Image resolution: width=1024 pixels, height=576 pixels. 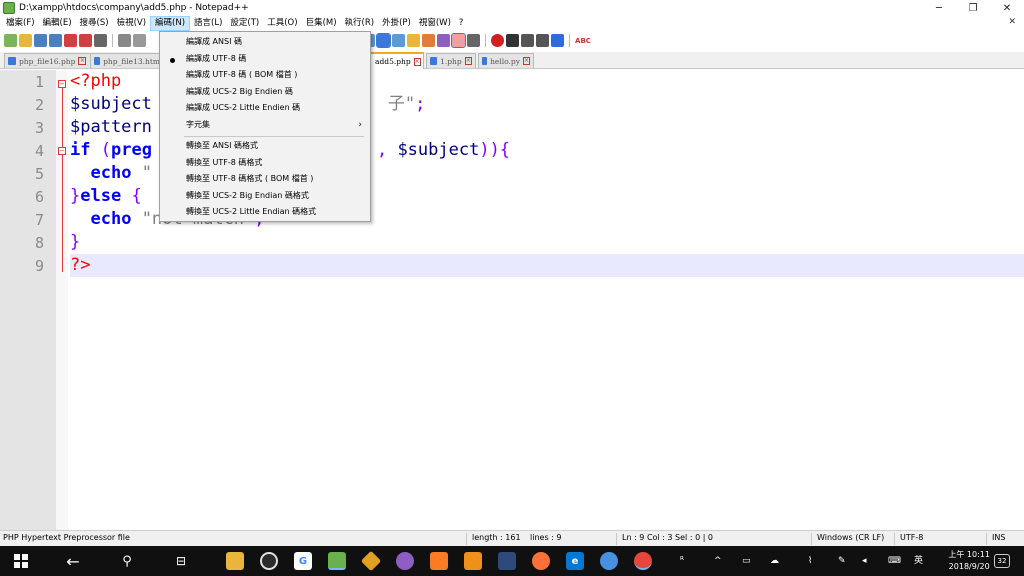 I want to click on menu-view: 檢視(V), so click(x=131, y=23).